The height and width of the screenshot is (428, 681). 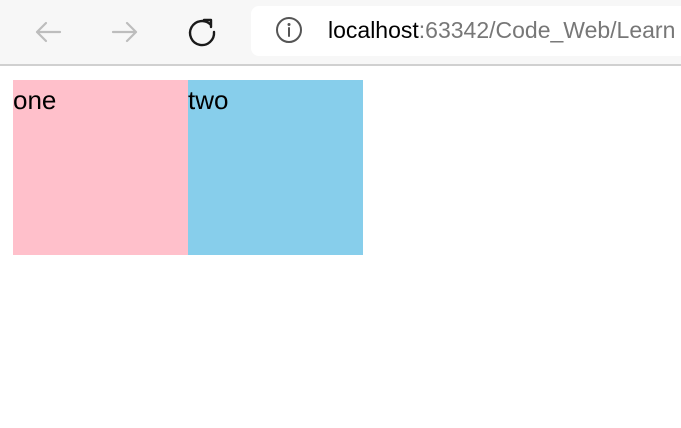 I want to click on url-path: :63342/Code_Web/Learn, so click(x=547, y=30).